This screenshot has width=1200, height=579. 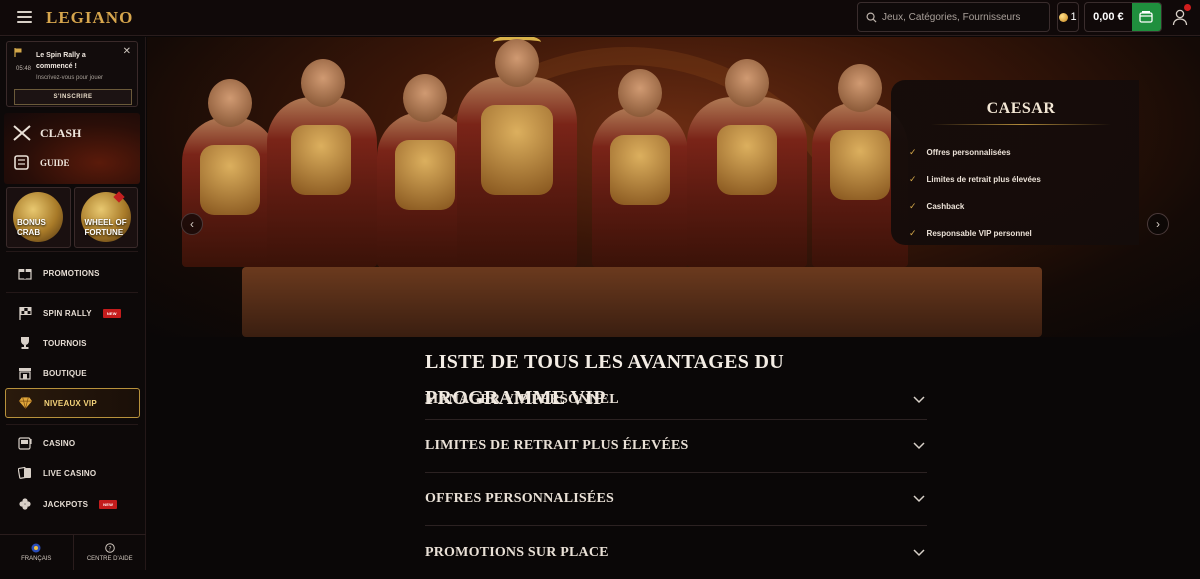 I want to click on perk-label: Responsable VIP personnel, so click(x=979, y=233).